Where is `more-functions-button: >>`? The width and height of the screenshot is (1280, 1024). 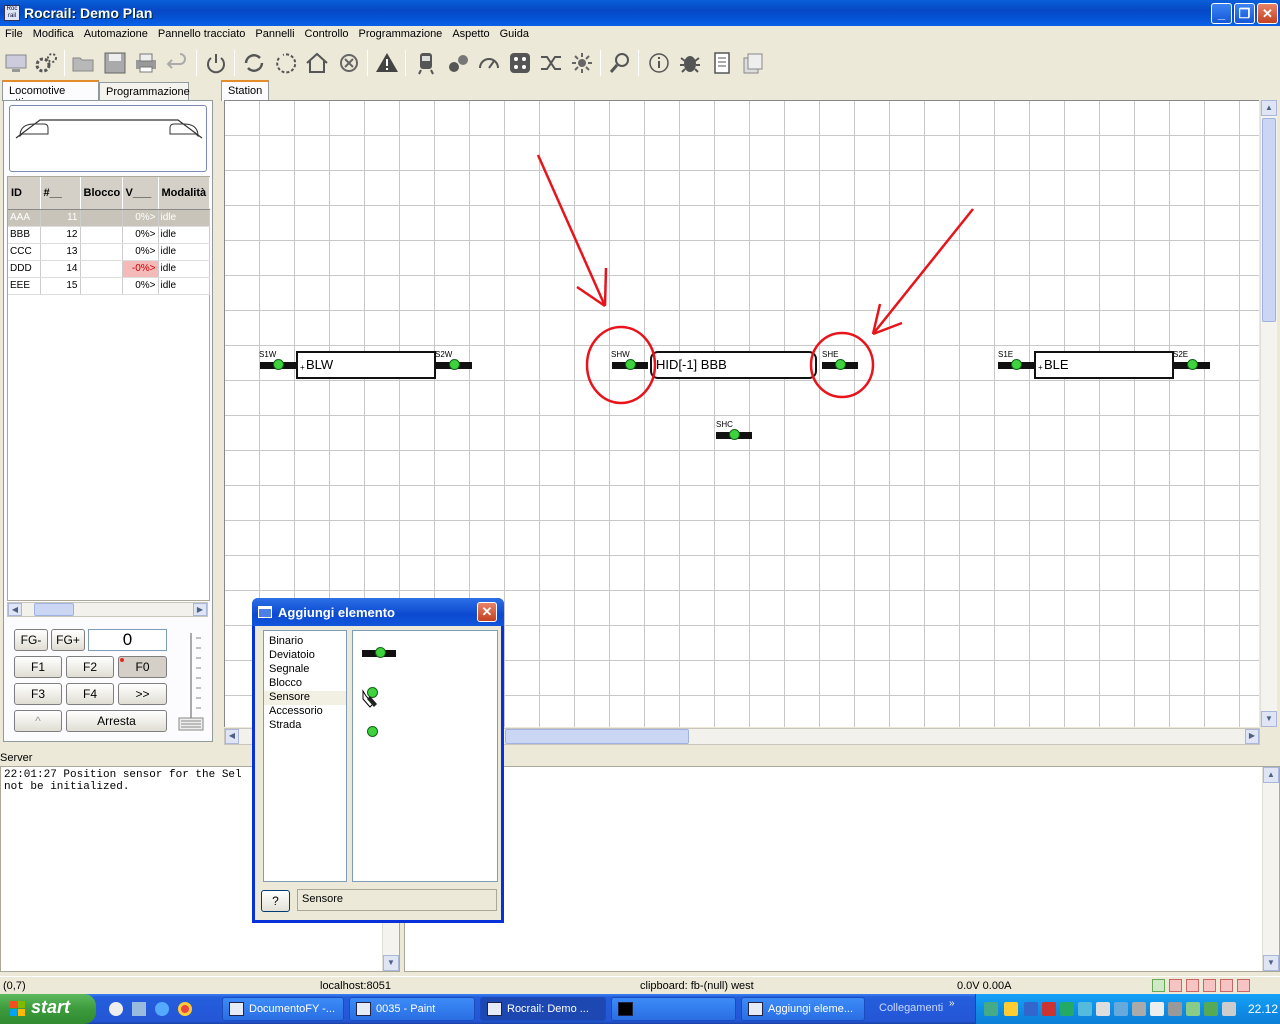 more-functions-button: >> is located at coordinates (142, 694).